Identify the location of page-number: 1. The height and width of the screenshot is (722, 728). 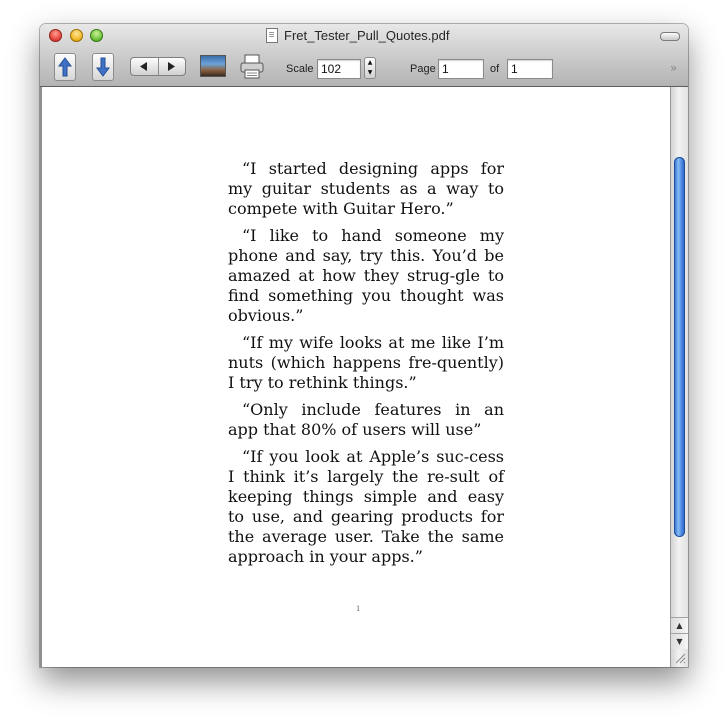
(358, 609).